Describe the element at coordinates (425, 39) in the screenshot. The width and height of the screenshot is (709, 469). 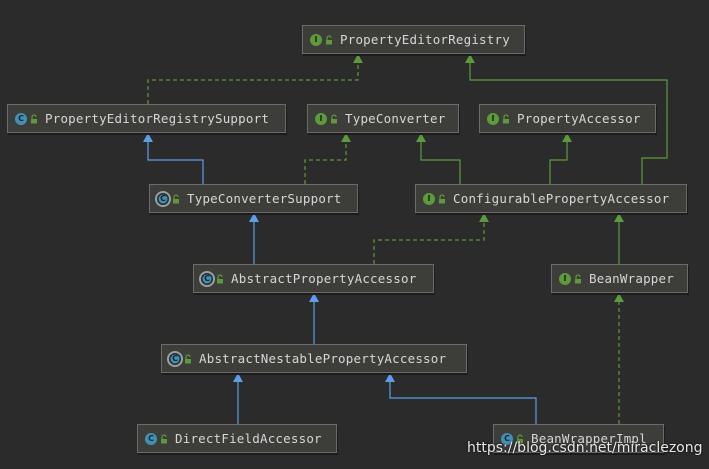
I see `node-label: PropertyEditorRegistry` at that location.